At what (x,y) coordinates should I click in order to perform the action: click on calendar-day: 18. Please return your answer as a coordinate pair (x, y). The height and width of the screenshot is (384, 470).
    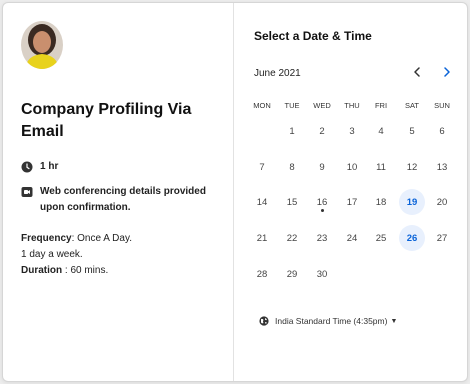
    Looking at the image, I should click on (381, 202).